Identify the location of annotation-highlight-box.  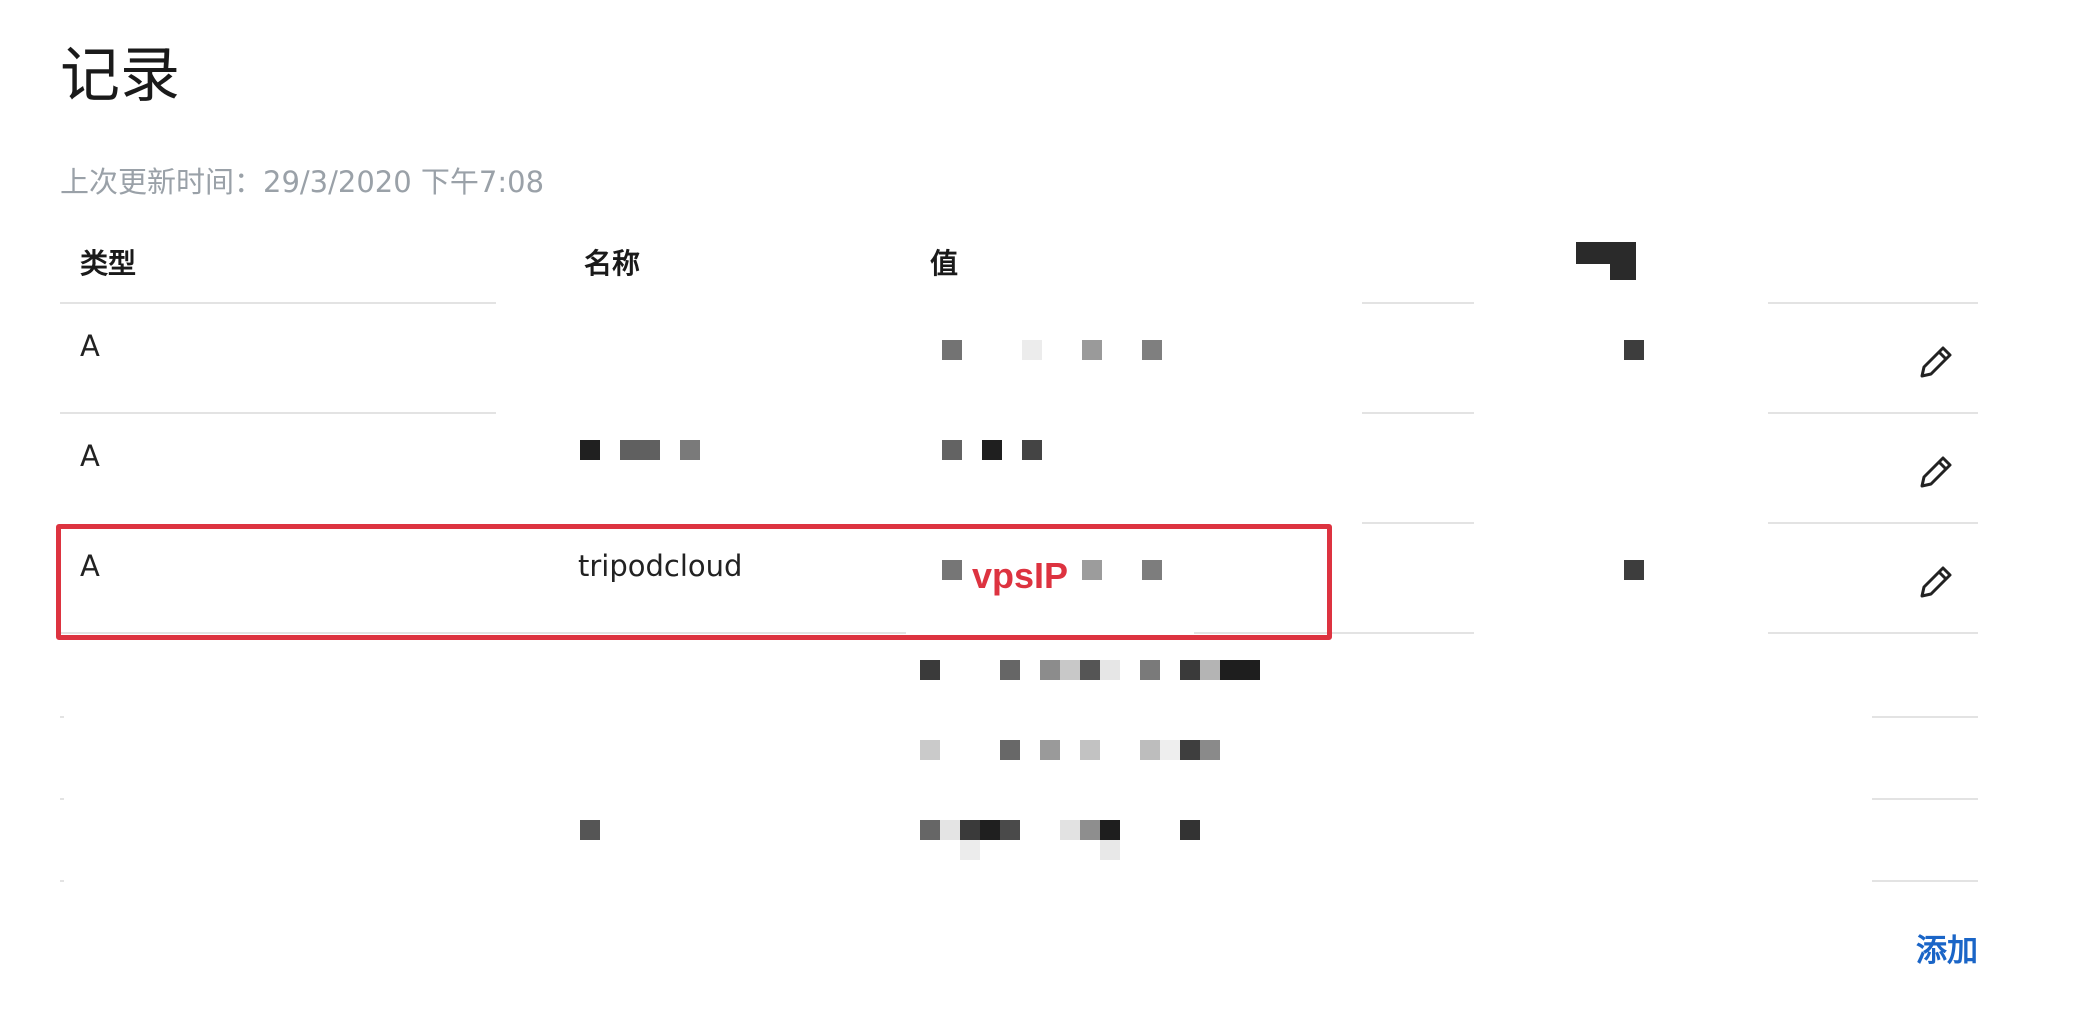
(694, 582).